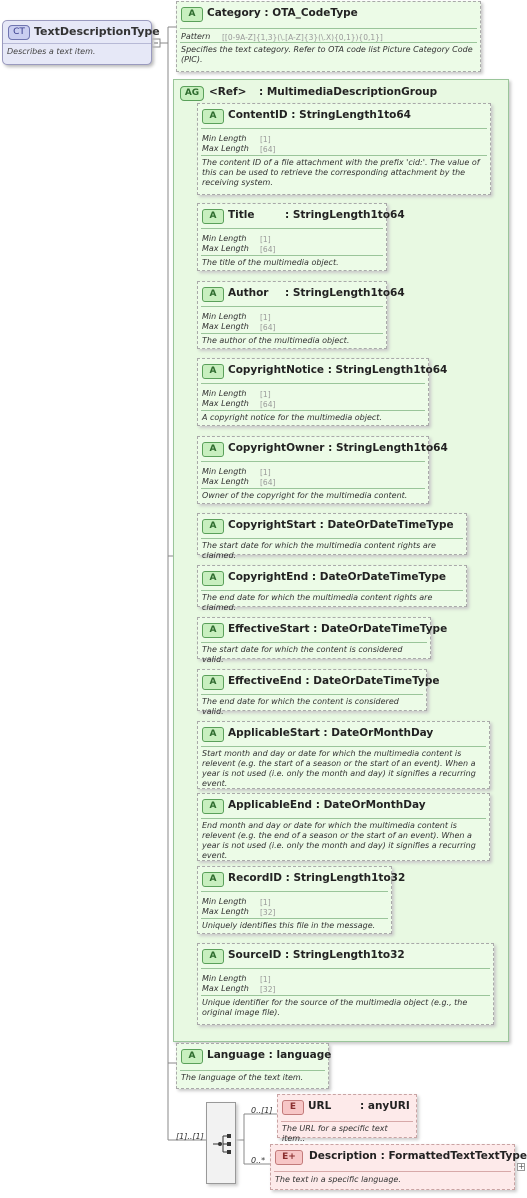 The height and width of the screenshot is (1198, 527). I want to click on element-description: The URL for a specific text item.., so click(335, 1133).